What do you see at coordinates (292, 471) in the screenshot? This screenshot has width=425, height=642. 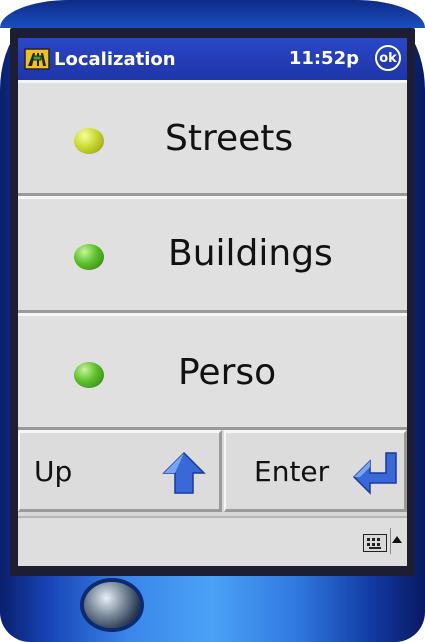 I see `enter-button-label: Enter` at bounding box center [292, 471].